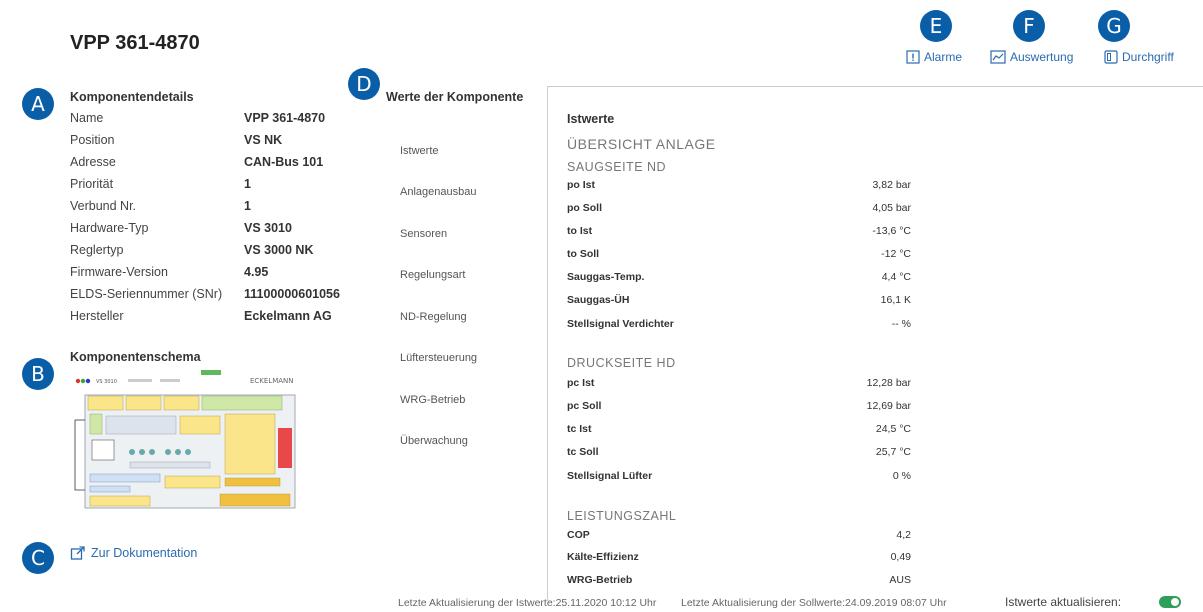  I want to click on value-row: Stellsignal Verdichter -- %, so click(739, 324).